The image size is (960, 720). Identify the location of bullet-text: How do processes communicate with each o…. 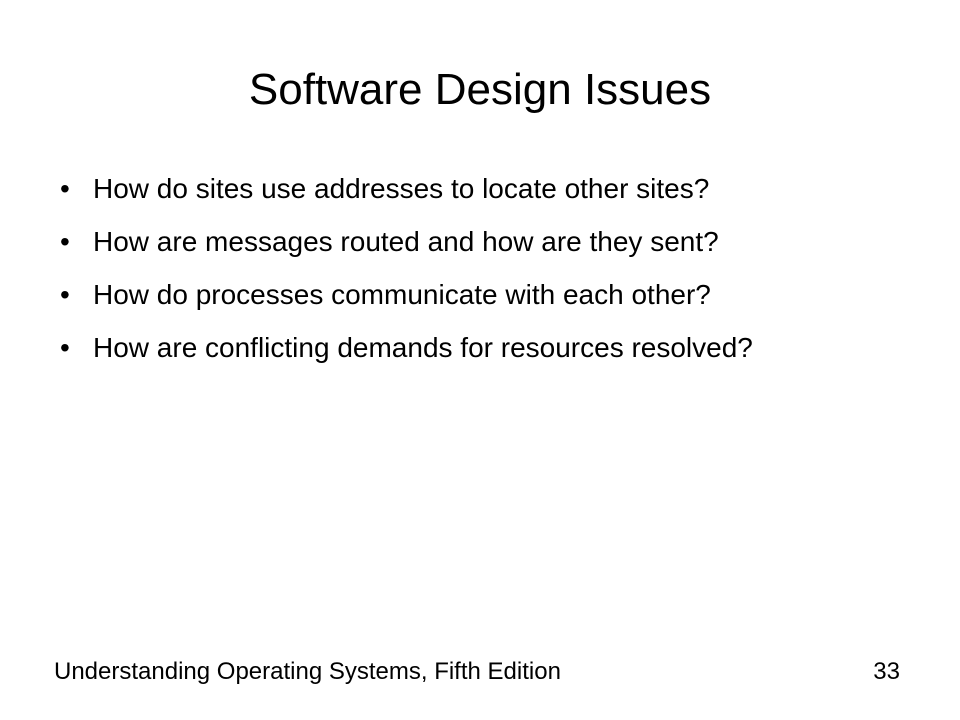
(402, 294).